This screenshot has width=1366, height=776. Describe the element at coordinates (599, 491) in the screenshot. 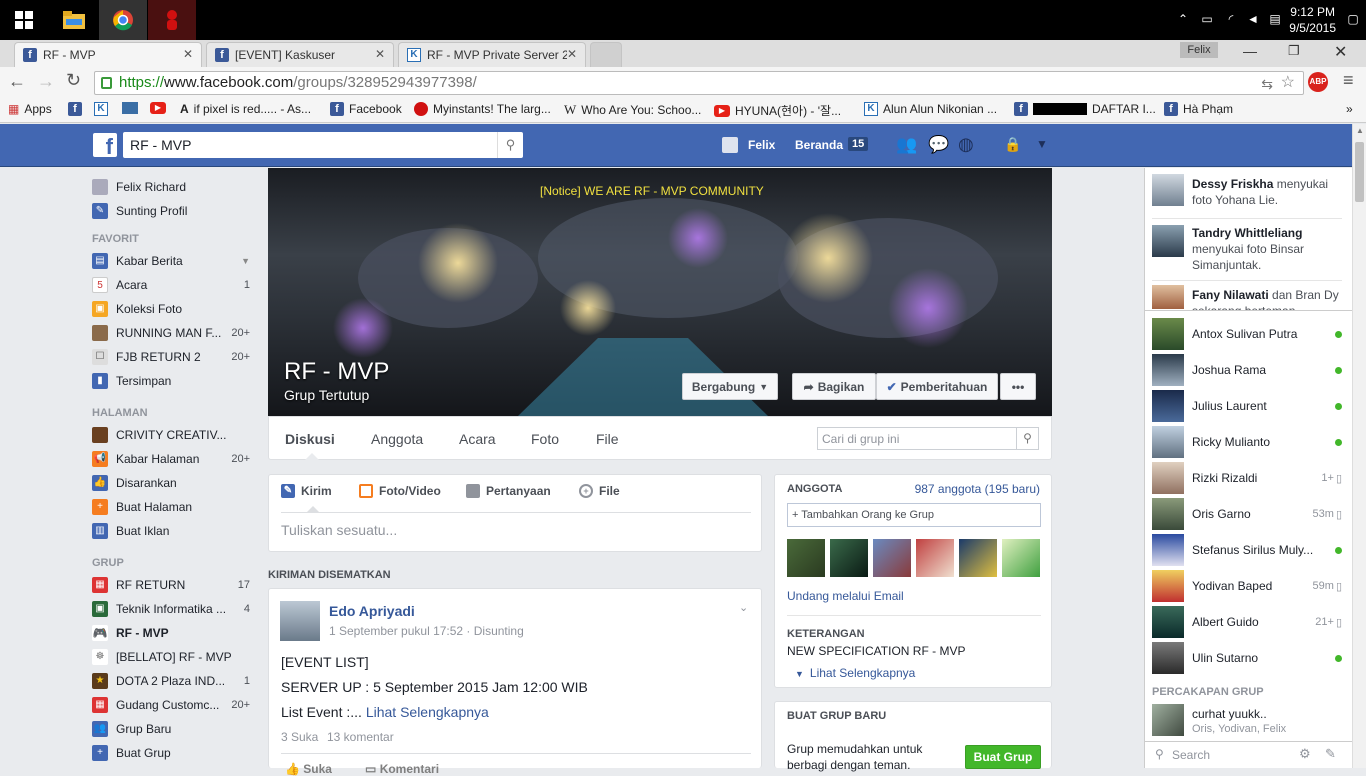

I see `composer-tab-file: + File` at that location.